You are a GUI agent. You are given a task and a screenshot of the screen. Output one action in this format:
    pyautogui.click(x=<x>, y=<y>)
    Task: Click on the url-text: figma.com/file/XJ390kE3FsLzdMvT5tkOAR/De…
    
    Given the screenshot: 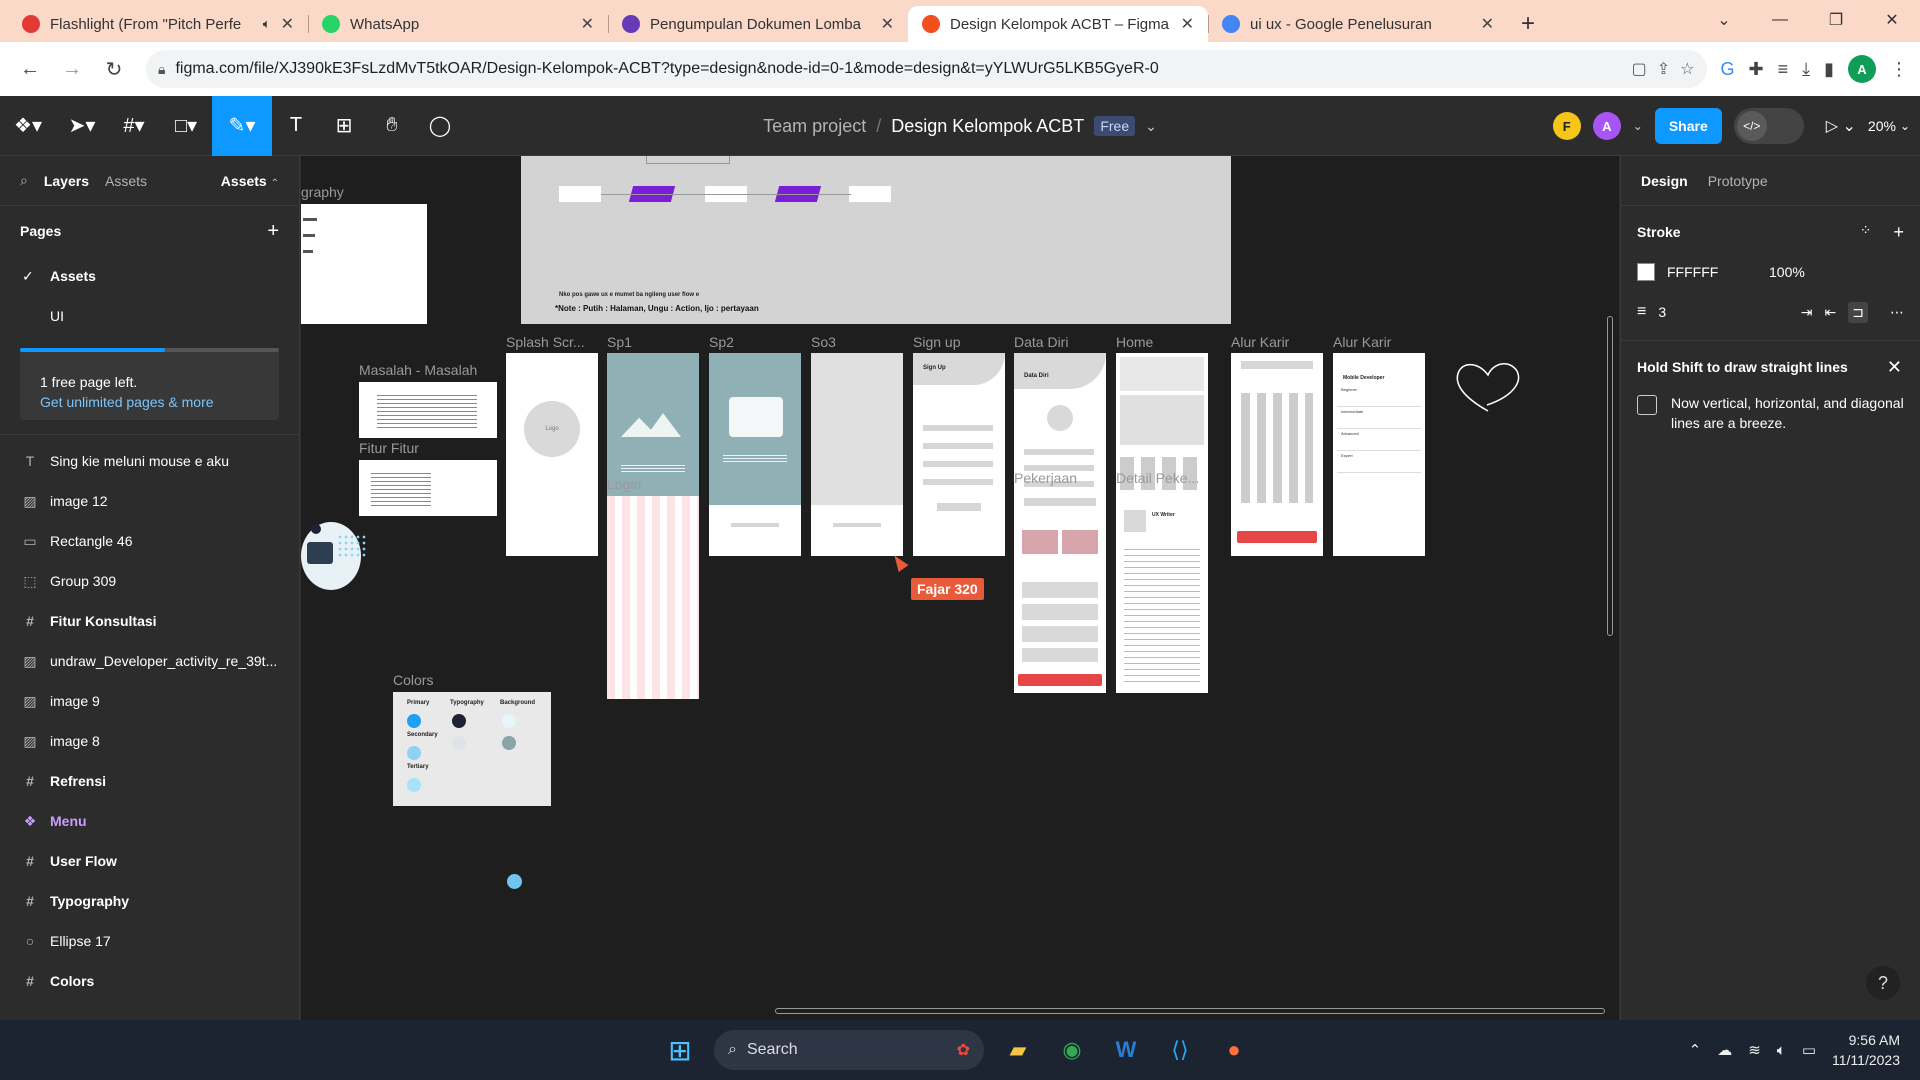 What is the action you would take?
    pyautogui.click(x=898, y=69)
    